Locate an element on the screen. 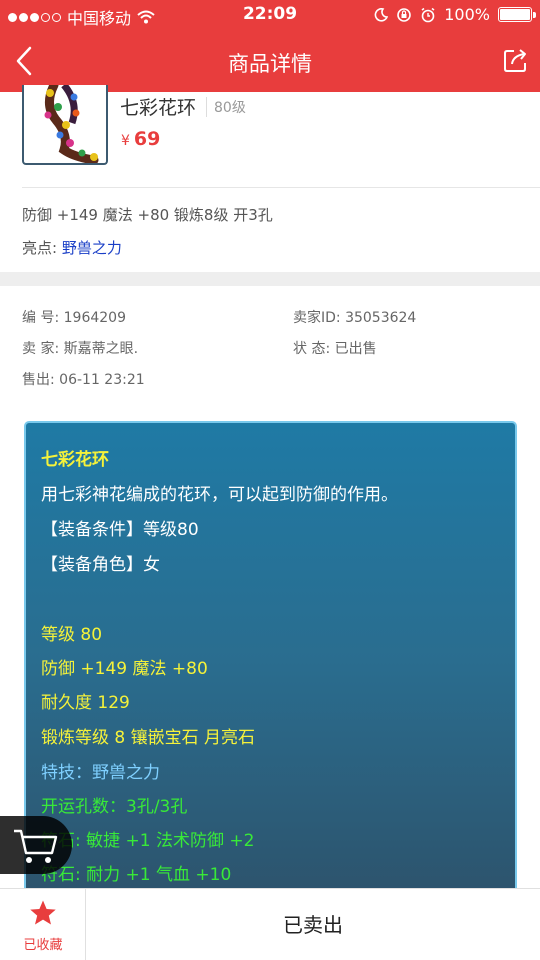  card-skill: 特技：野兽之力 is located at coordinates (100, 773).